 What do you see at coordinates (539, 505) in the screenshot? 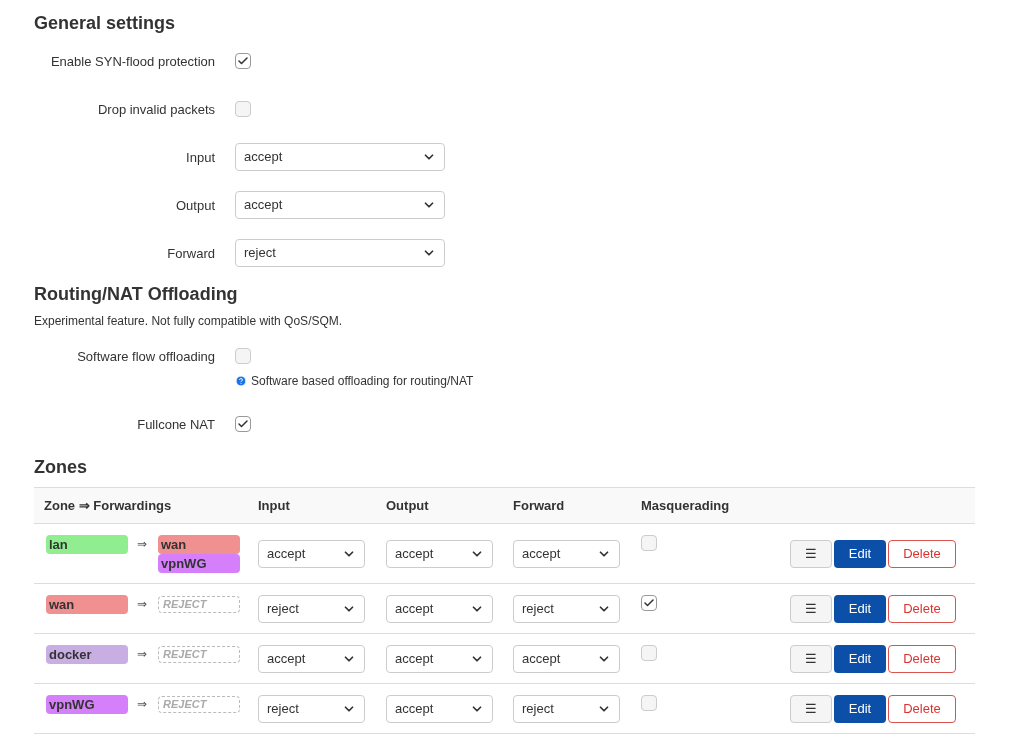
I see `column-header: Forward` at bounding box center [539, 505].